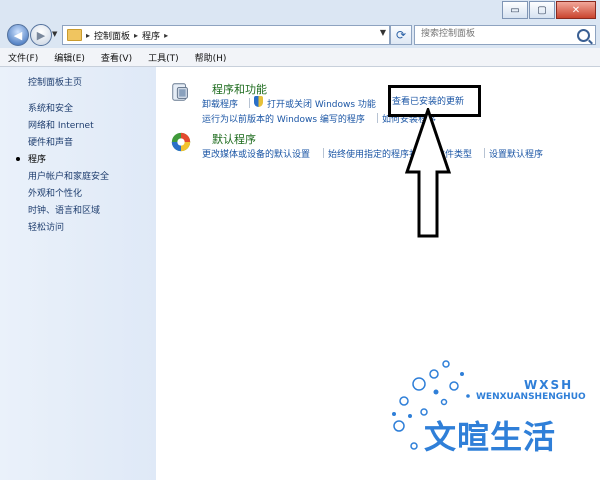 This screenshot has height=480, width=600. What do you see at coordinates (68, 177) in the screenshot?
I see `sidebar-item-user-accounts: 用户帐户和家庭安全` at bounding box center [68, 177].